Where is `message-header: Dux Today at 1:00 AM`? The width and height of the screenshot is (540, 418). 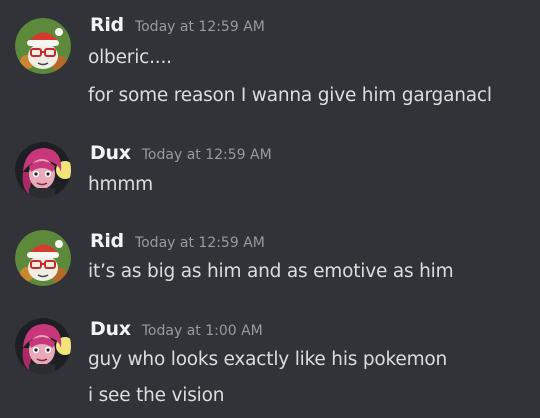 message-header: Dux Today at 1:00 AM is located at coordinates (176, 329).